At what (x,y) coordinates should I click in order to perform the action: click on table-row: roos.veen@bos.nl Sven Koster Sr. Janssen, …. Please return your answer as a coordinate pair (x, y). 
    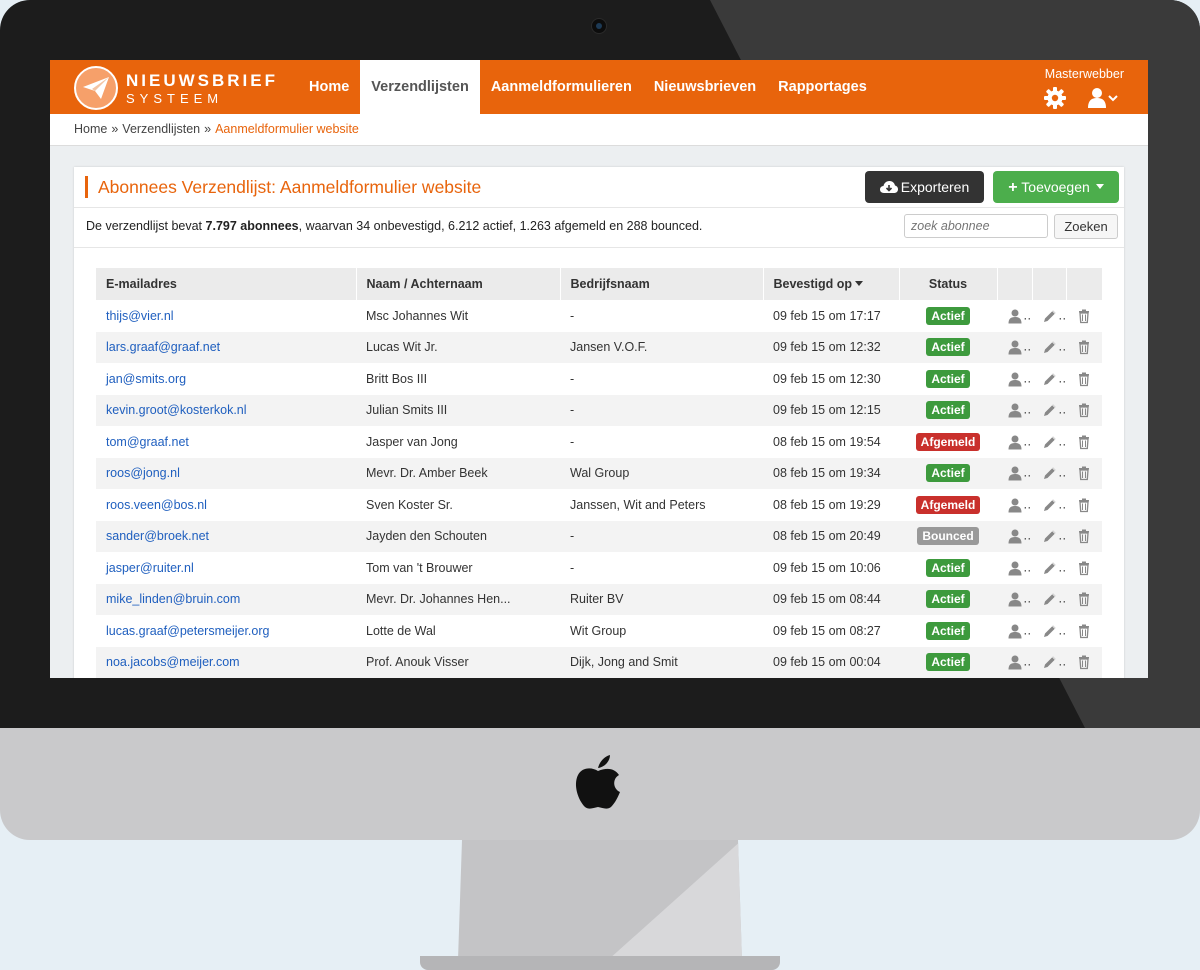
    Looking at the image, I should click on (599, 505).